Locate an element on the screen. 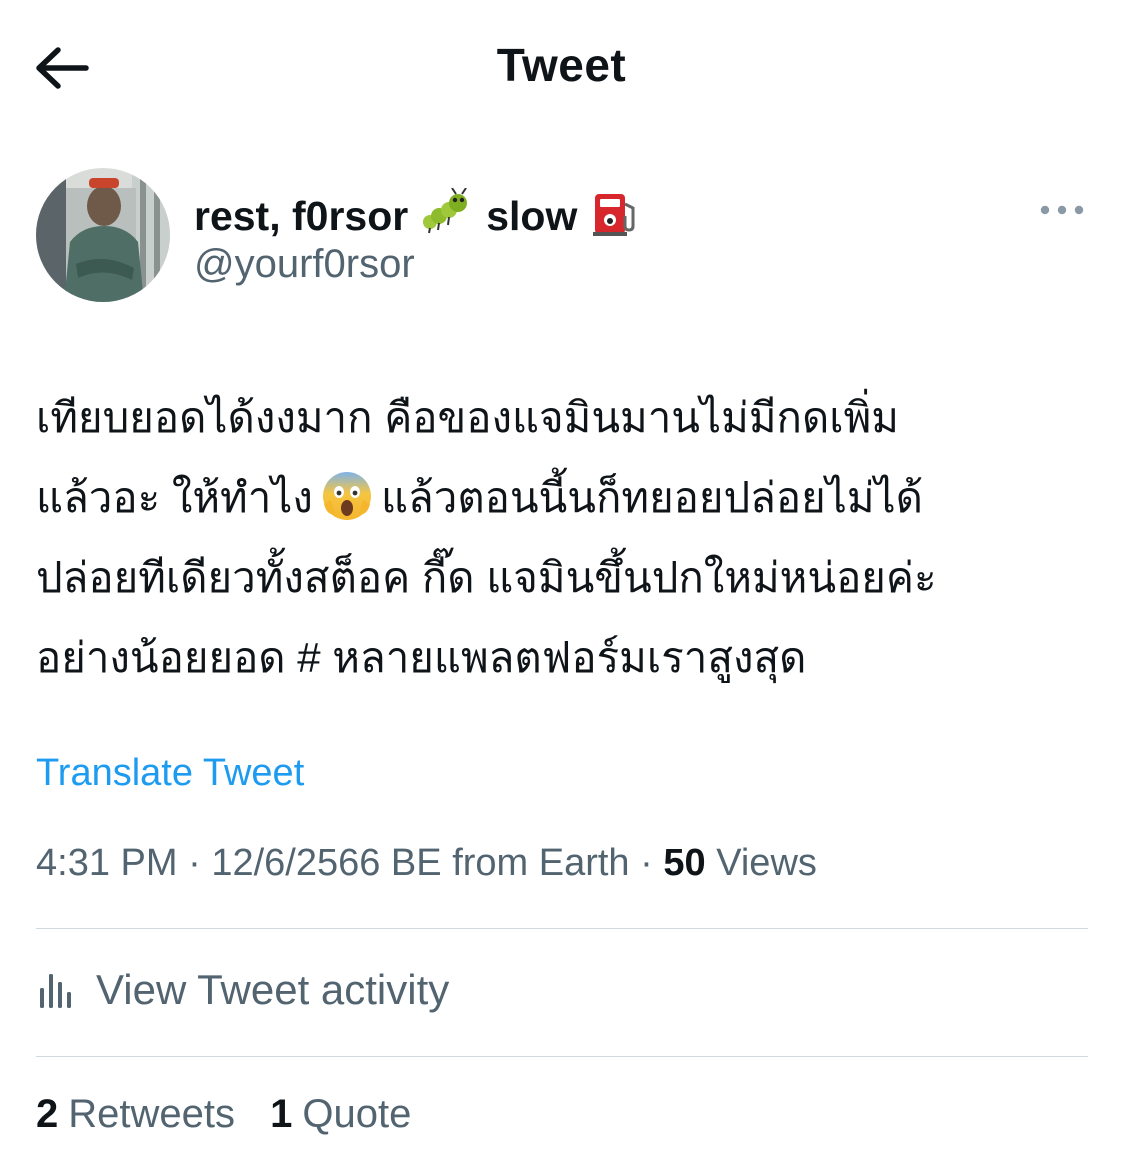  quotes-stat: 1 Quote is located at coordinates (340, 1114).